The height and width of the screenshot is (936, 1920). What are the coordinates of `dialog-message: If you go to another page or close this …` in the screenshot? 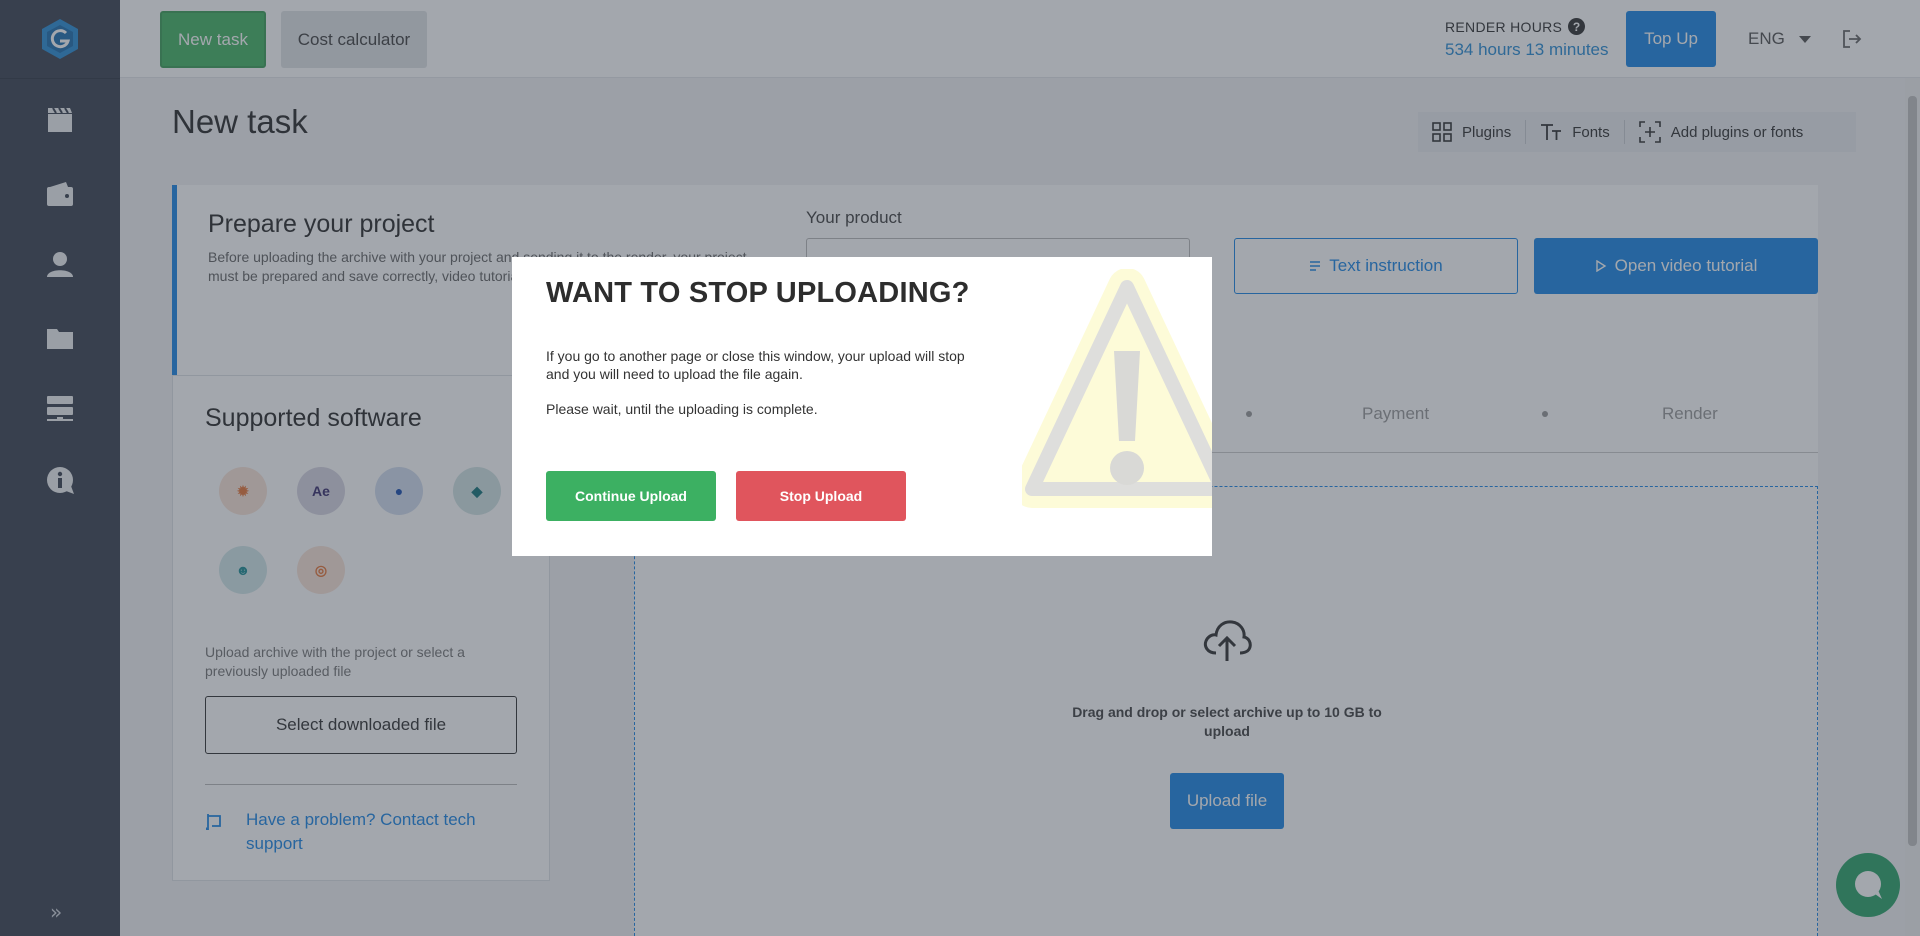 It's located at (755, 365).